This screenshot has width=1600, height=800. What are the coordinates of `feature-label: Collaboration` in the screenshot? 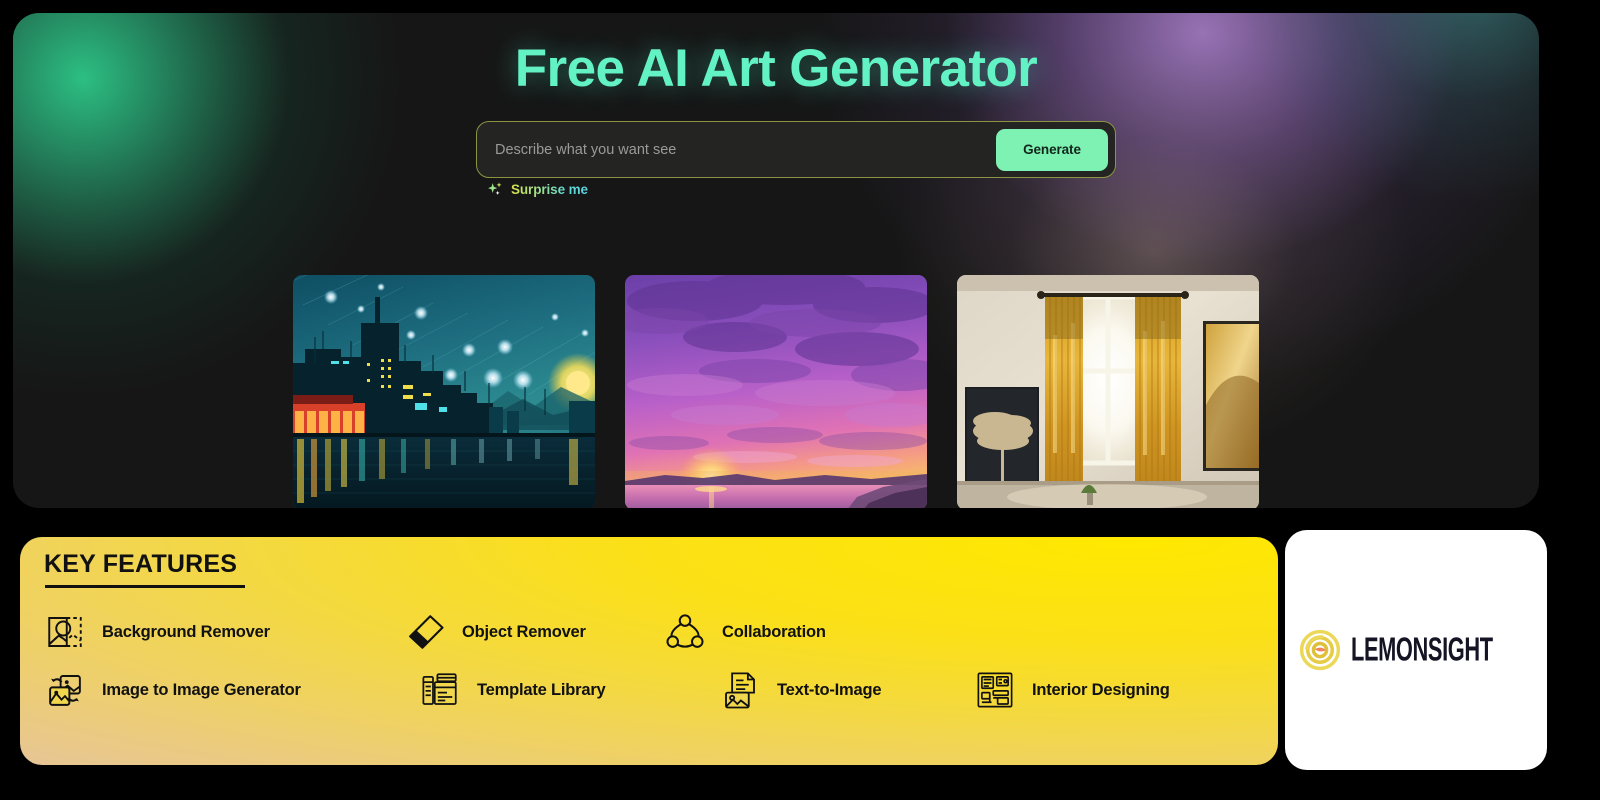 It's located at (774, 631).